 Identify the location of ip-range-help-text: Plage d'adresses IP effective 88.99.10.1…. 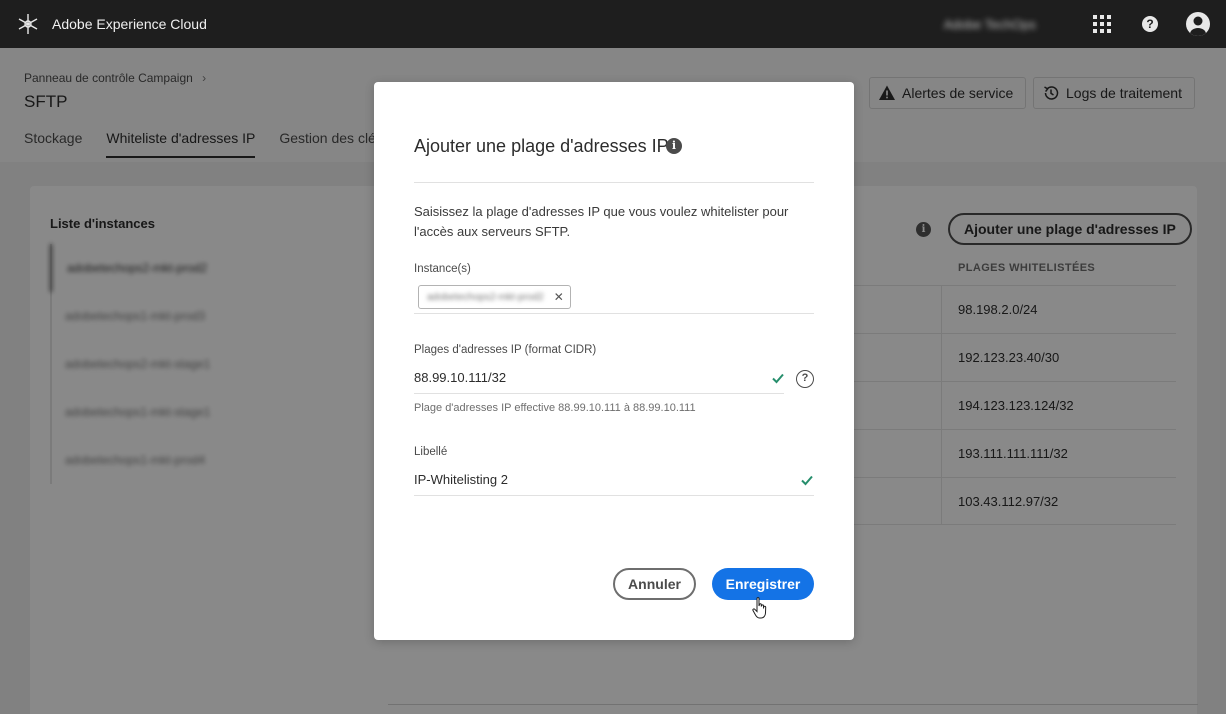
(555, 408).